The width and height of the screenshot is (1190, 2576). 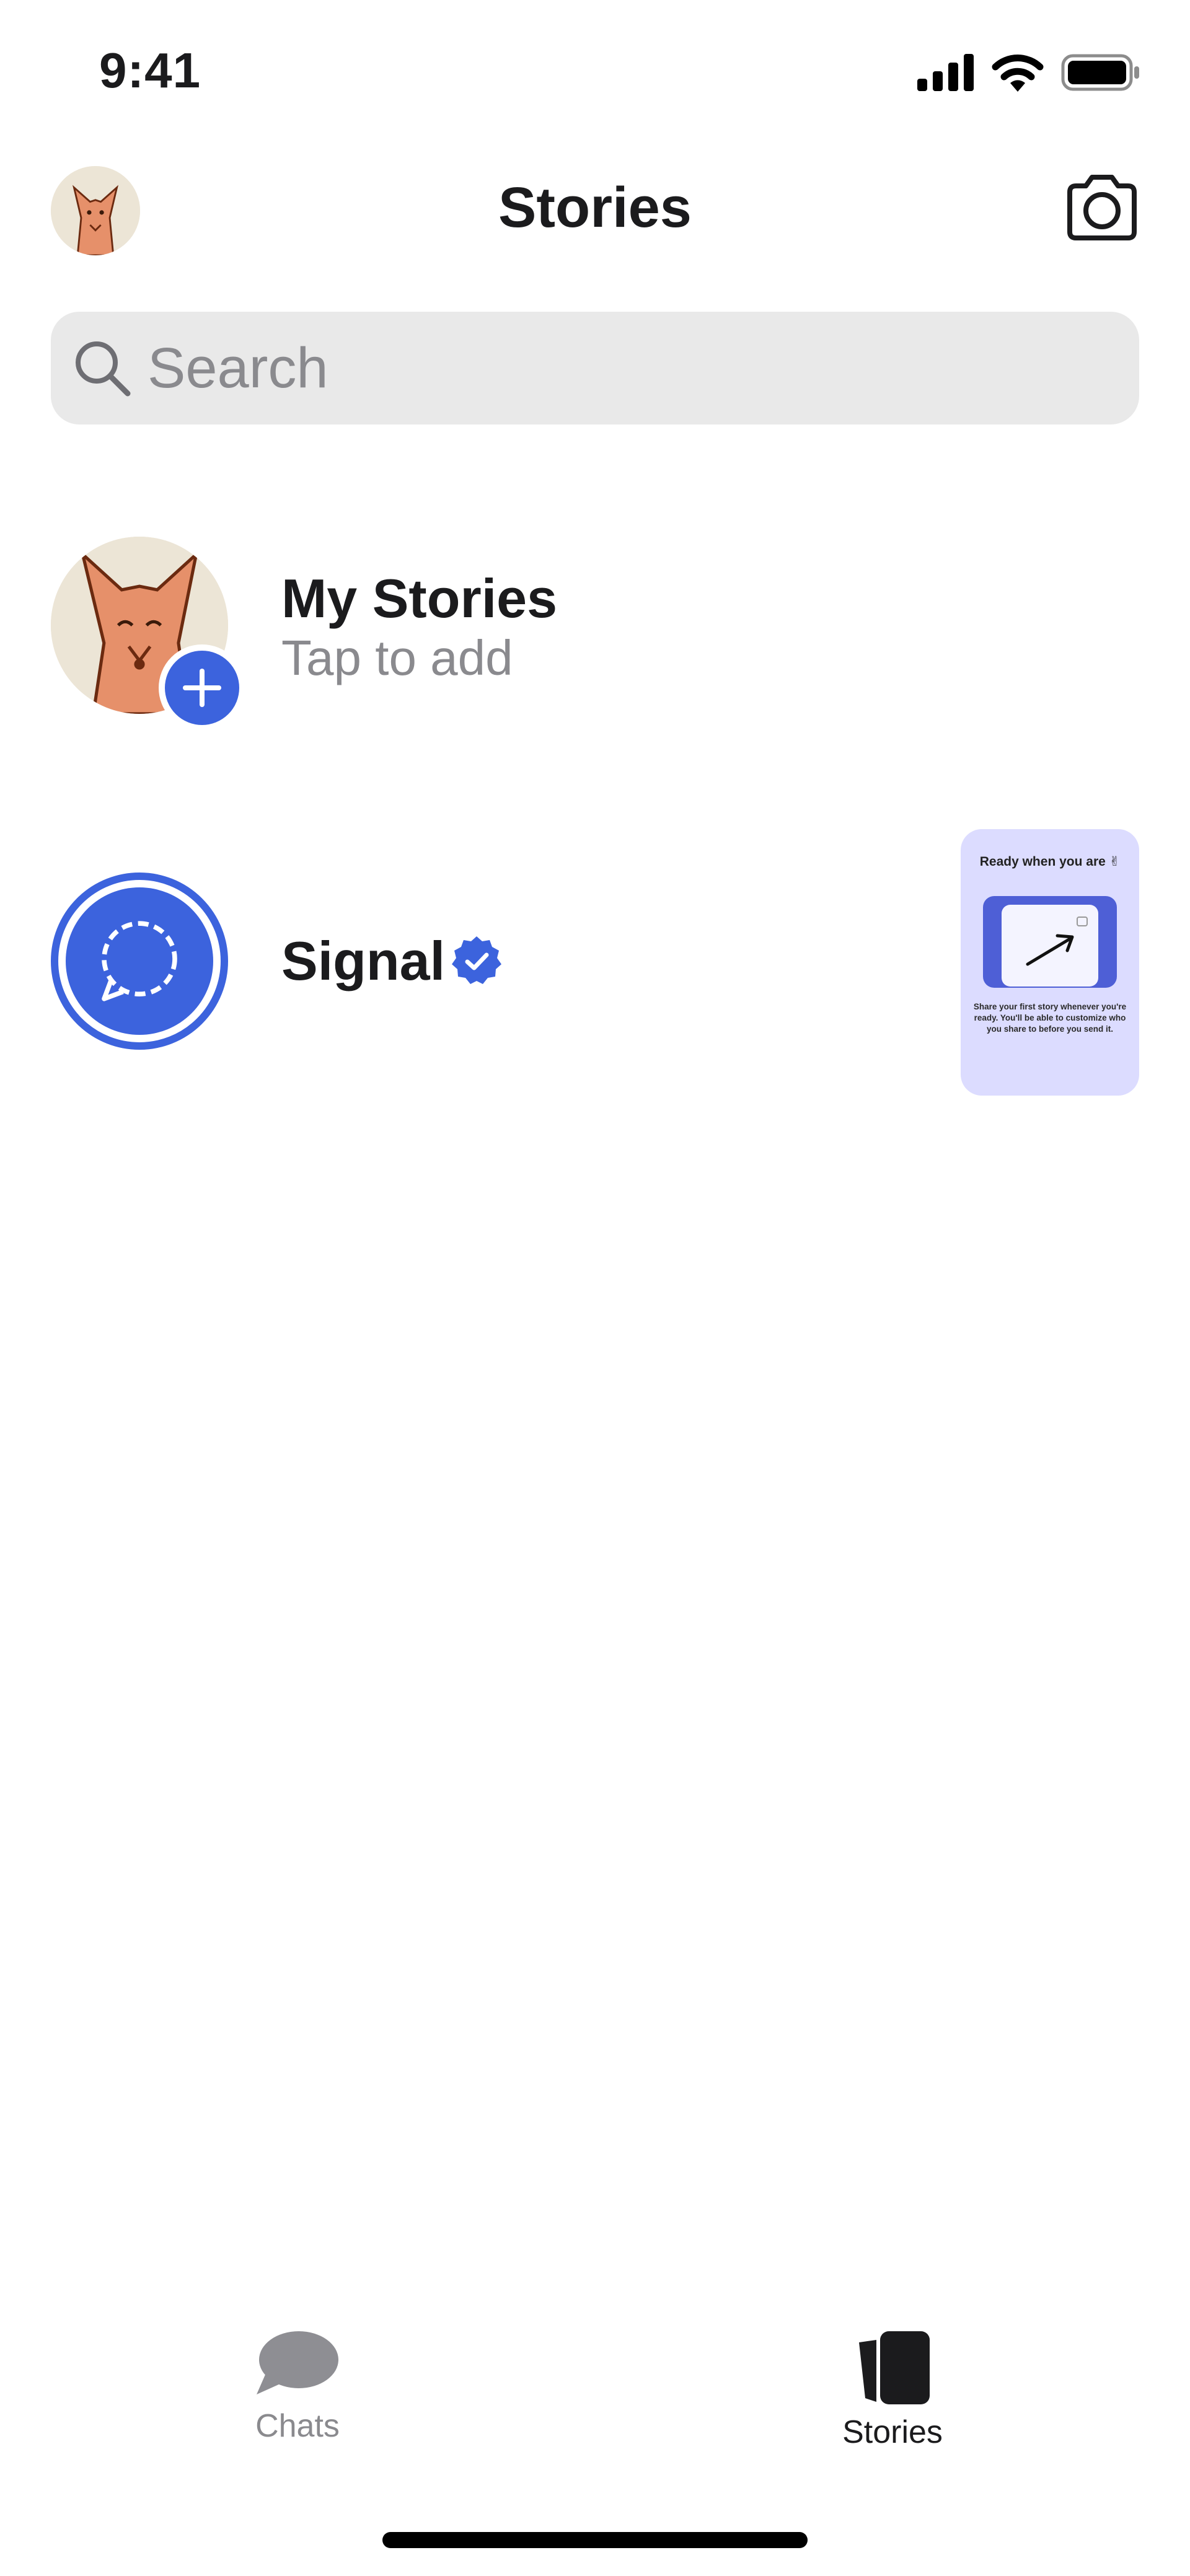 What do you see at coordinates (894, 2367) in the screenshot?
I see `stories-icon` at bounding box center [894, 2367].